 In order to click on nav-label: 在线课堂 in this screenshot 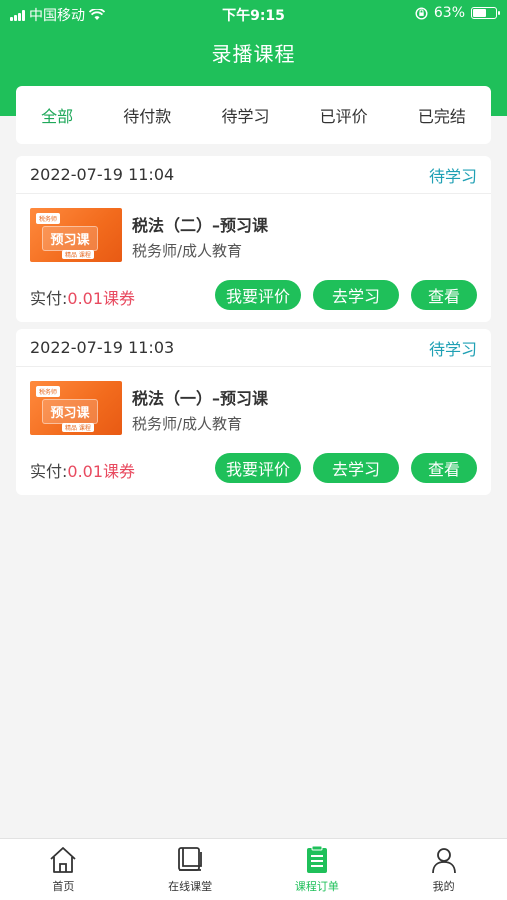, I will do `click(190, 886)`.